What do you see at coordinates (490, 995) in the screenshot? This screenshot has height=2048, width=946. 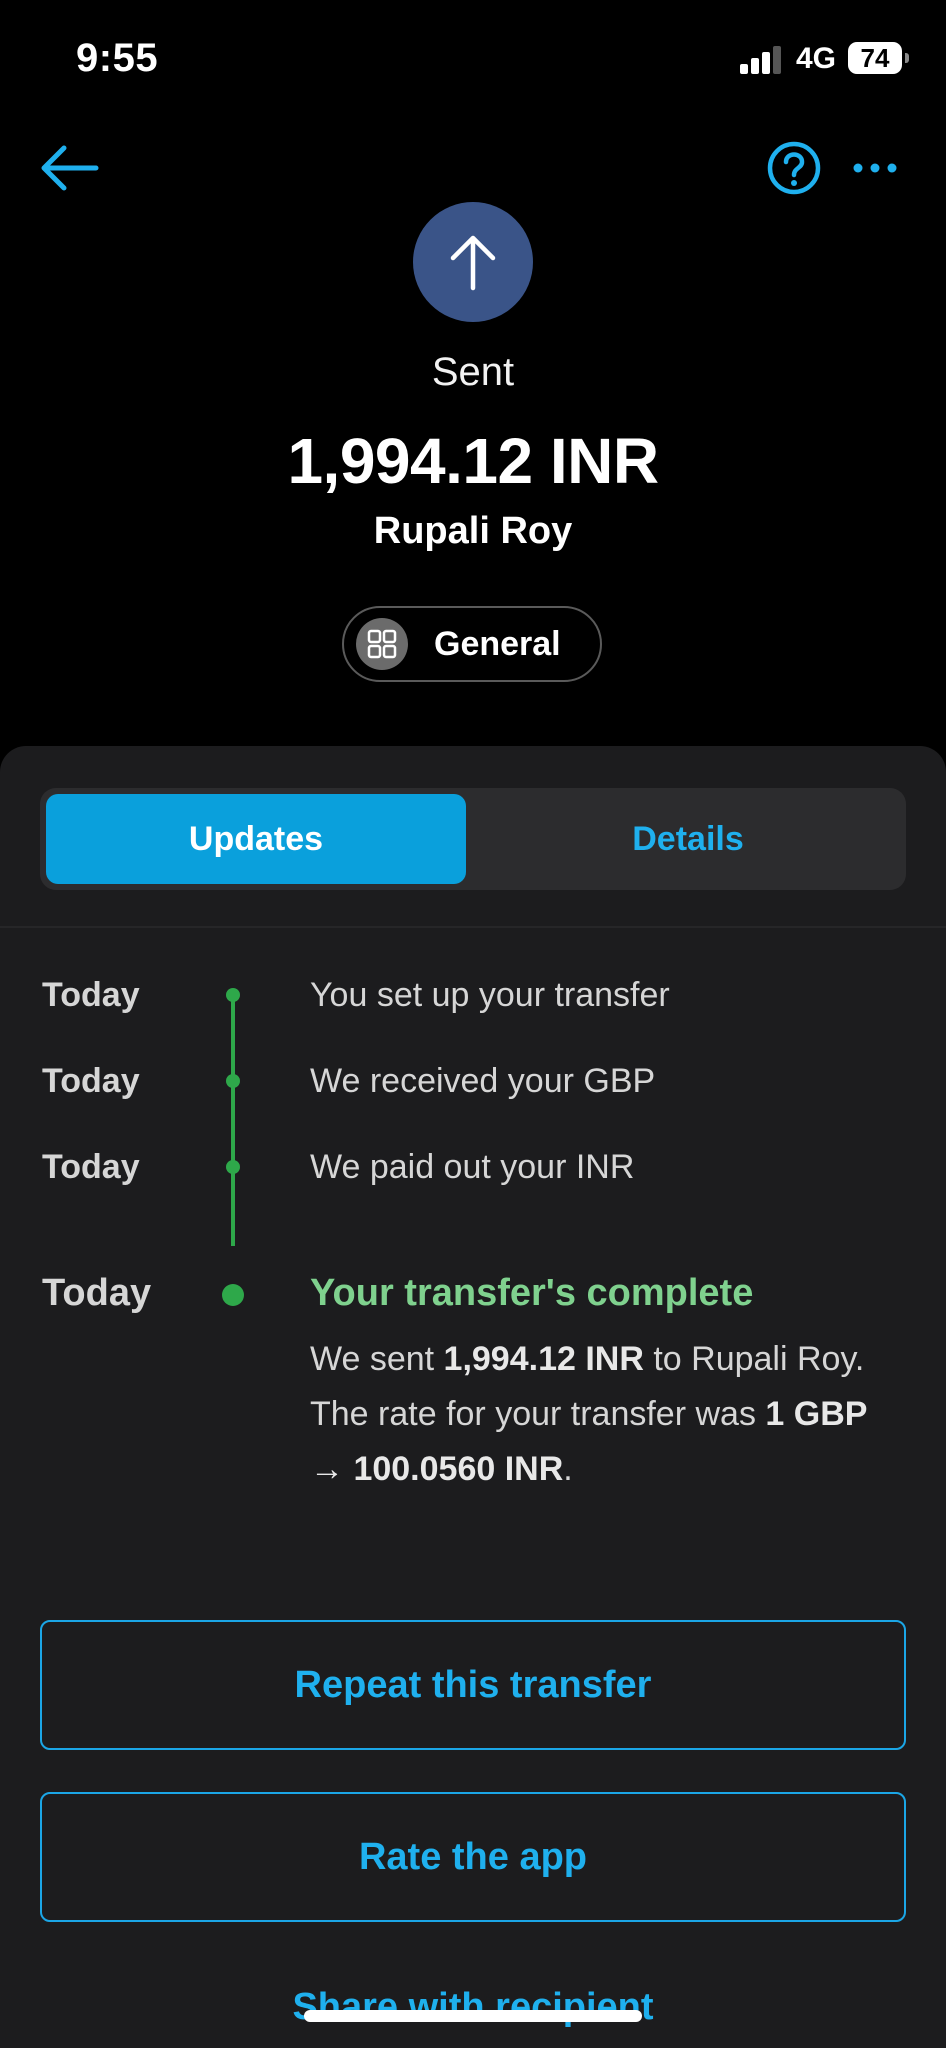 I see `timeline-text: You set up your transfer` at bounding box center [490, 995].